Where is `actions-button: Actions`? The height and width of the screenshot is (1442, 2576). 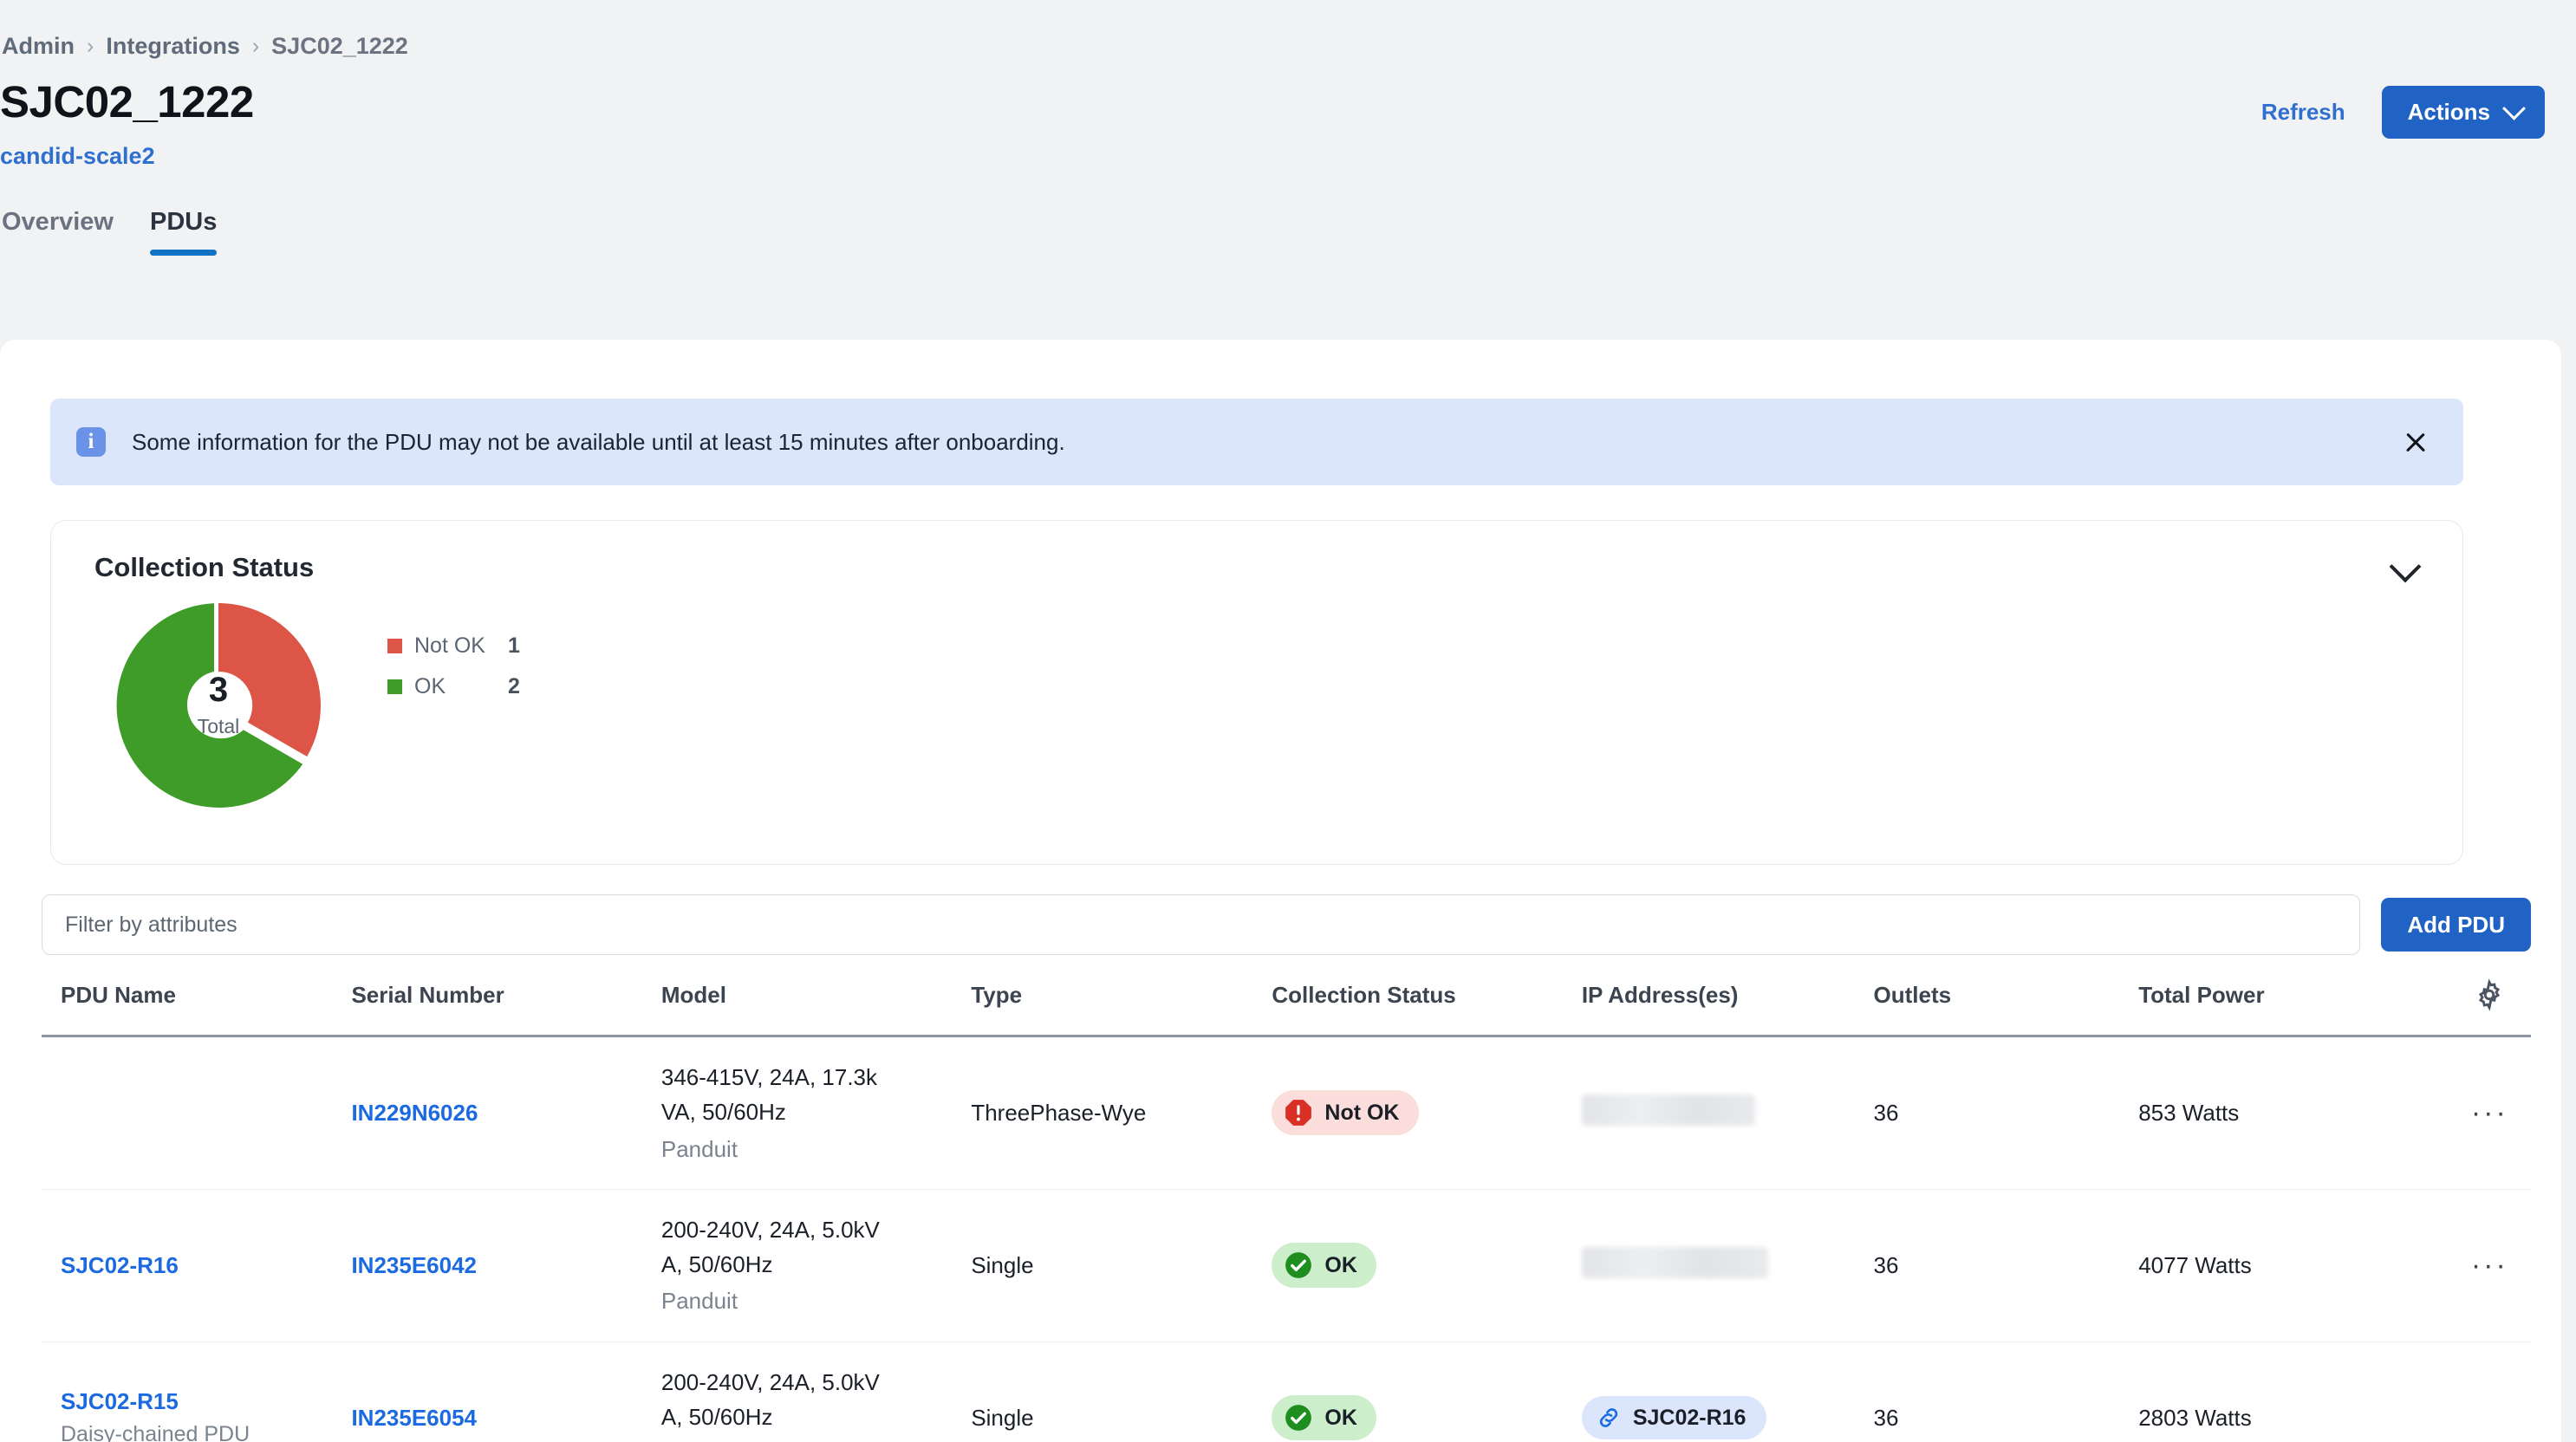 actions-button: Actions is located at coordinates (2463, 112).